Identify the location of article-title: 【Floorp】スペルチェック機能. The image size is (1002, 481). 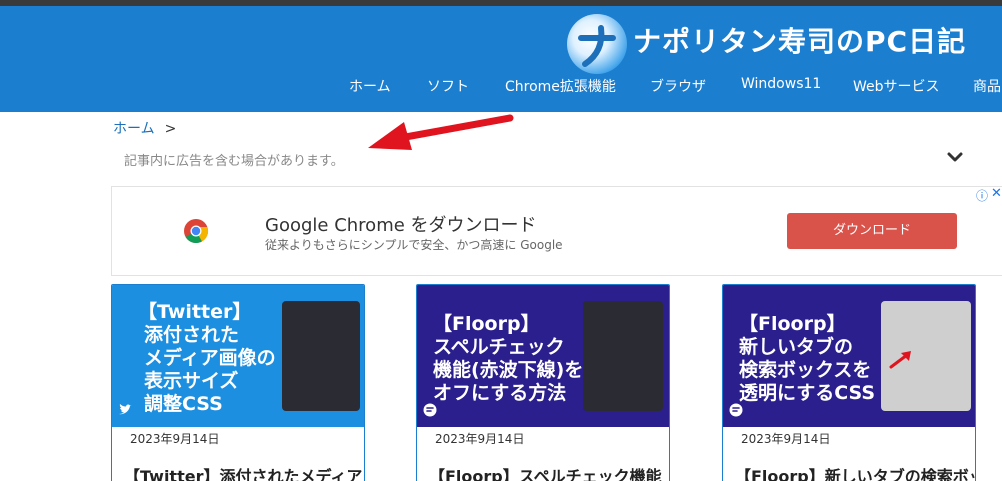
(545, 472).